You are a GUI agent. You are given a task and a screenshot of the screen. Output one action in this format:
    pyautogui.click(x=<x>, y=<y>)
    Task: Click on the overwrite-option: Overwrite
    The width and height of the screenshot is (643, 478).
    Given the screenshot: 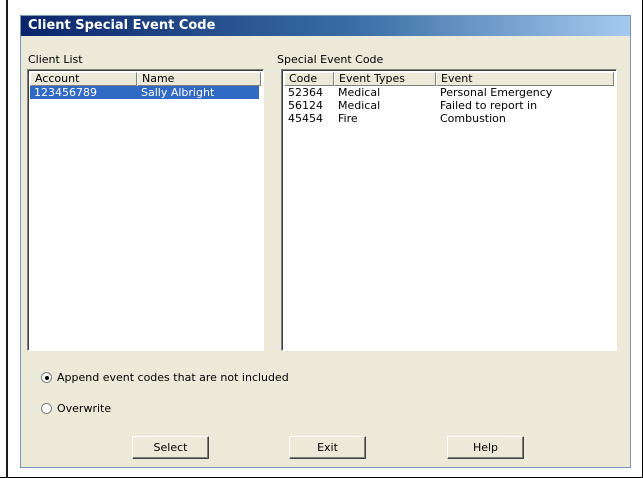 What is the action you would take?
    pyautogui.click(x=76, y=408)
    